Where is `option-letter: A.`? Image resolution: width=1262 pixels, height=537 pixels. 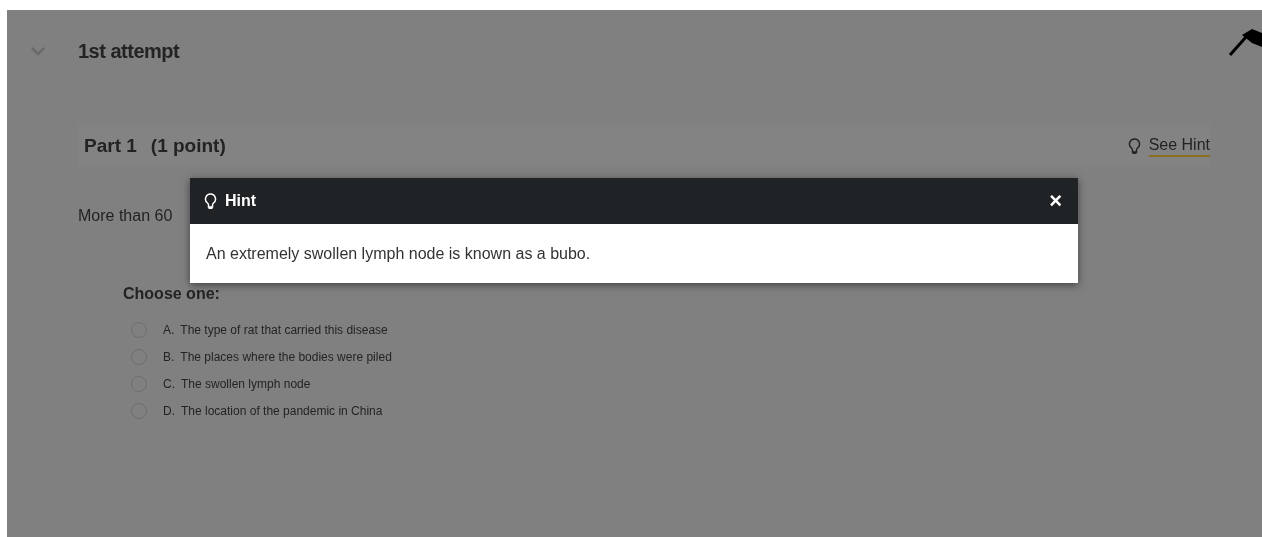
option-letter: A. is located at coordinates (169, 330).